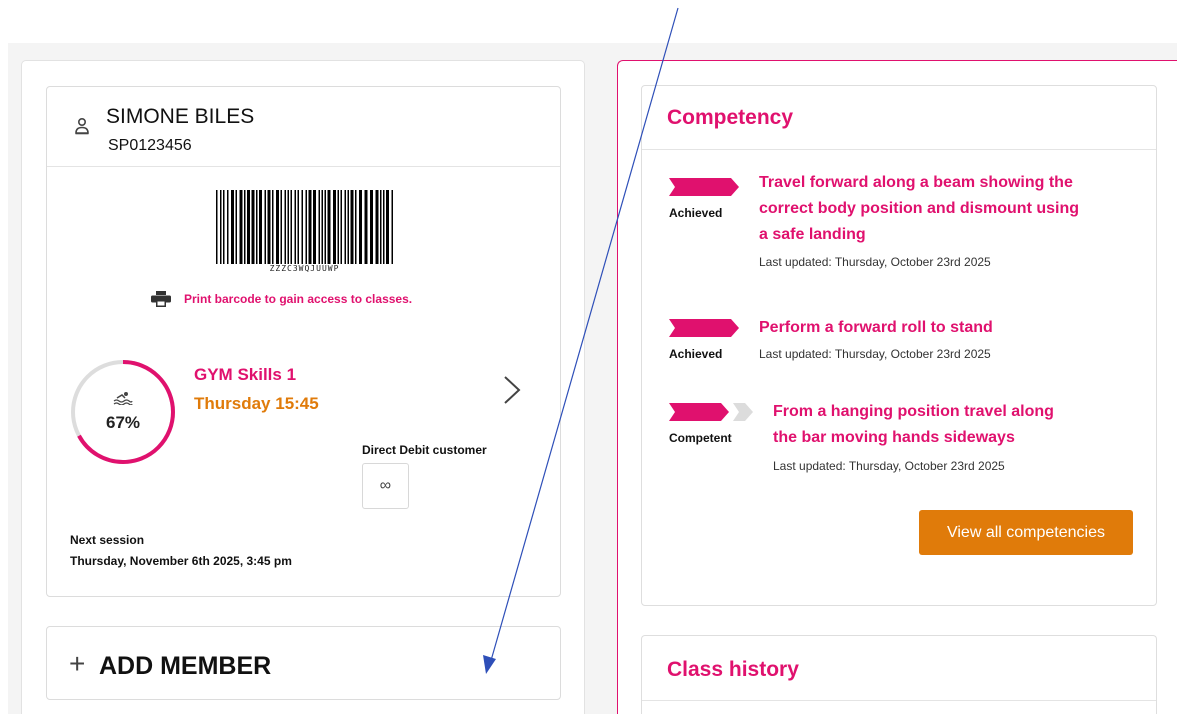  I want to click on class-name: GYM Skills 1, so click(245, 375).